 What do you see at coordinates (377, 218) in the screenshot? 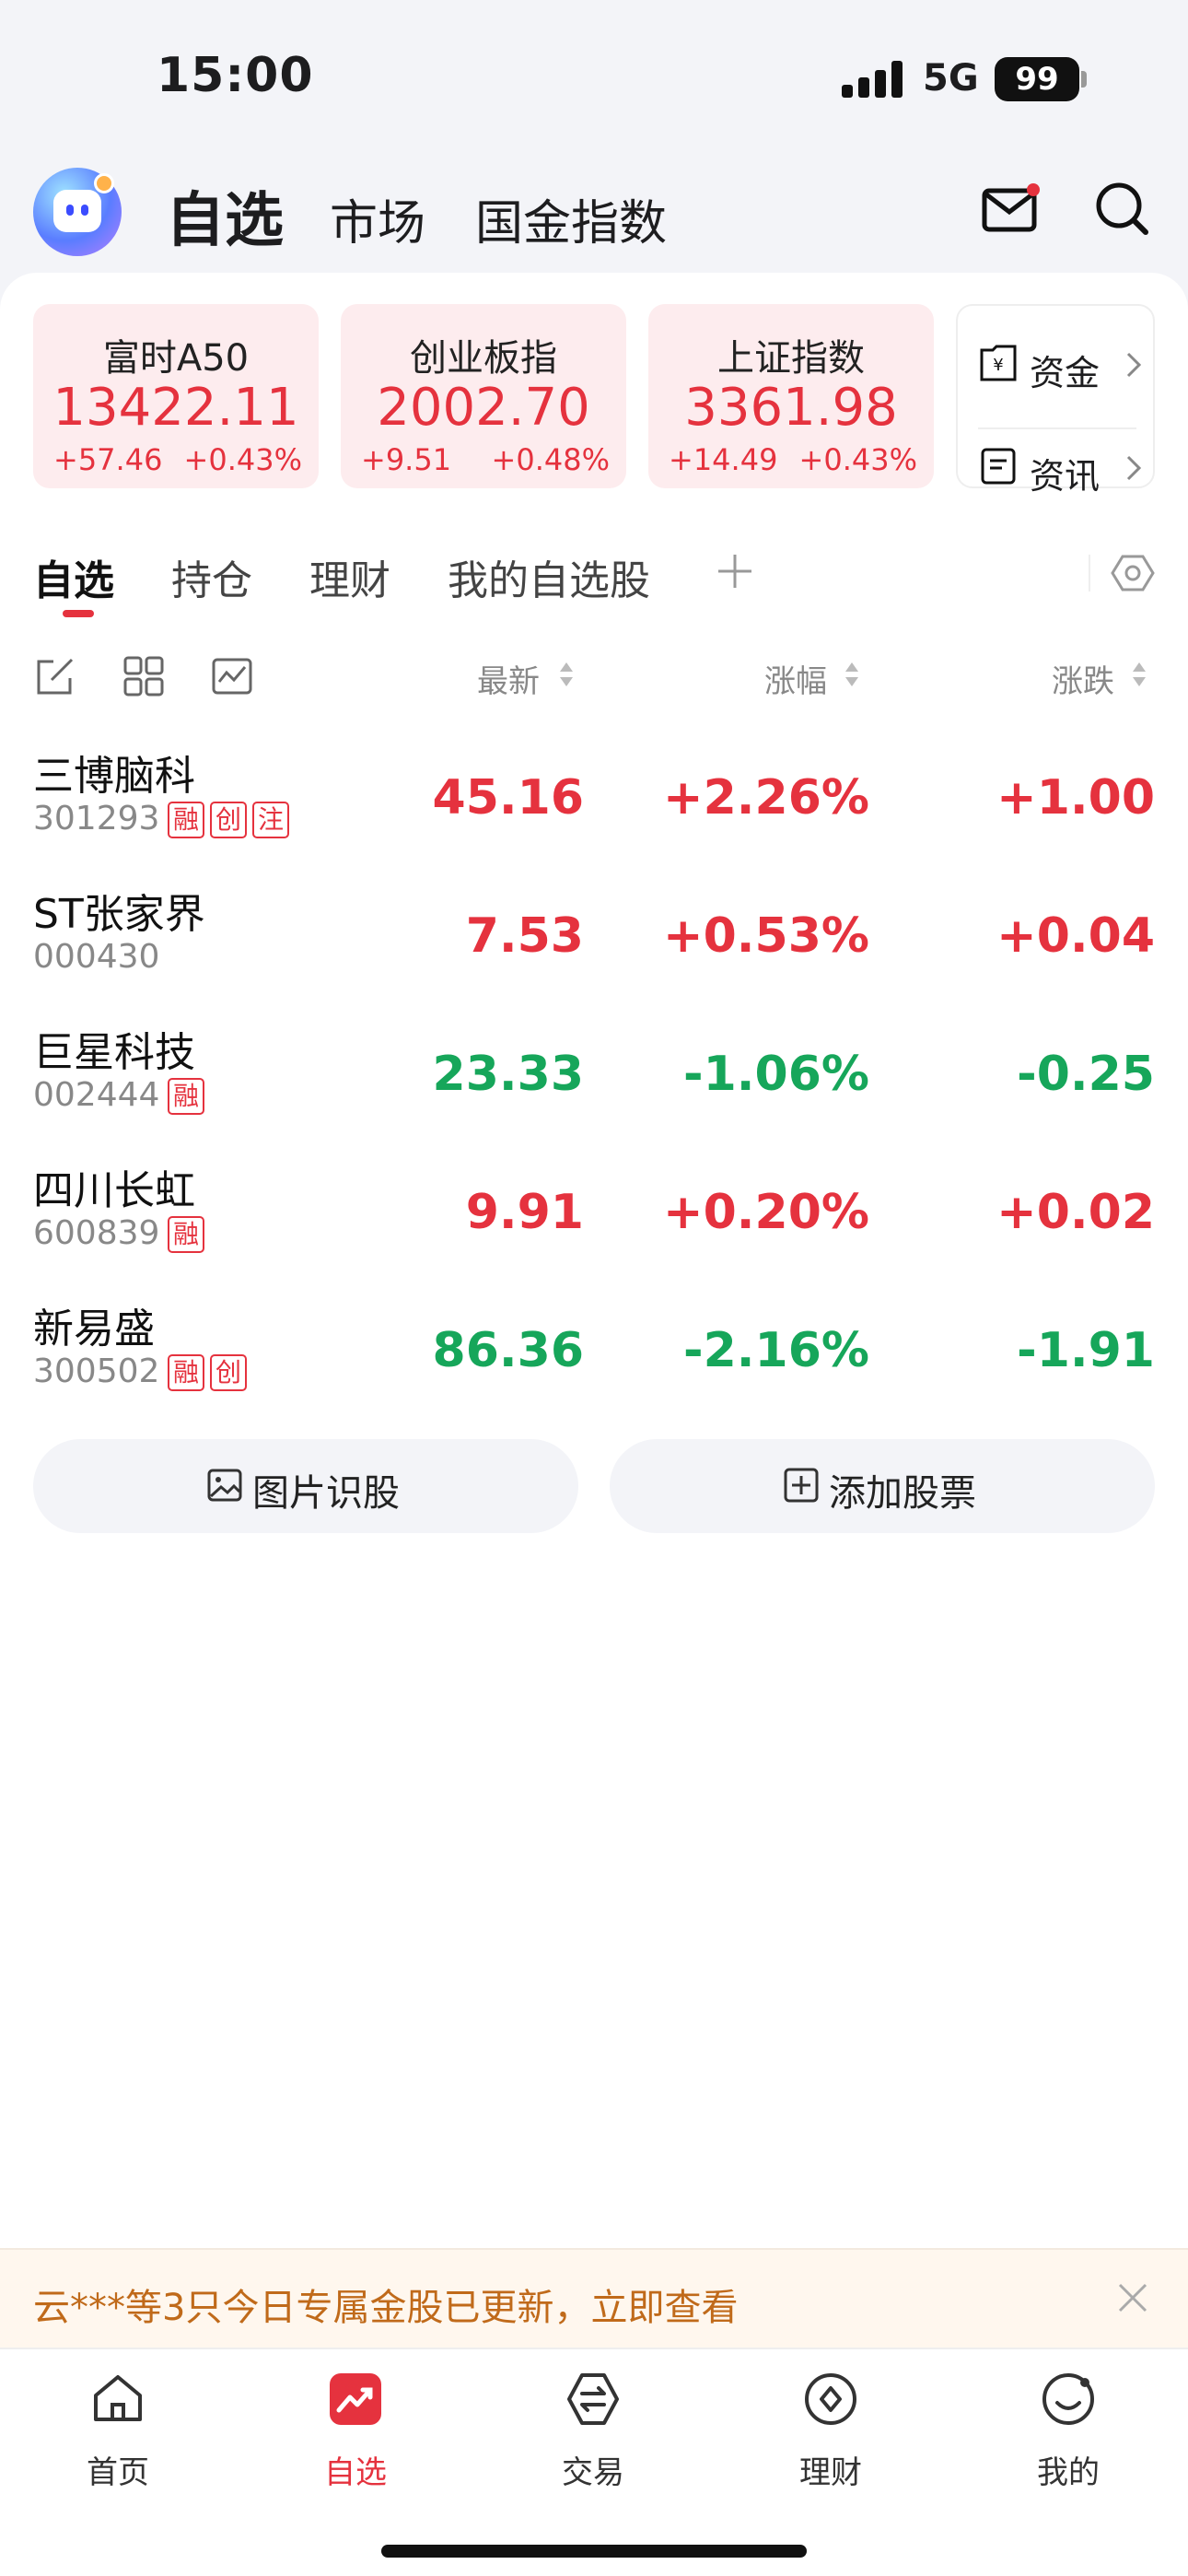
I see `header-tab-market: 市场` at bounding box center [377, 218].